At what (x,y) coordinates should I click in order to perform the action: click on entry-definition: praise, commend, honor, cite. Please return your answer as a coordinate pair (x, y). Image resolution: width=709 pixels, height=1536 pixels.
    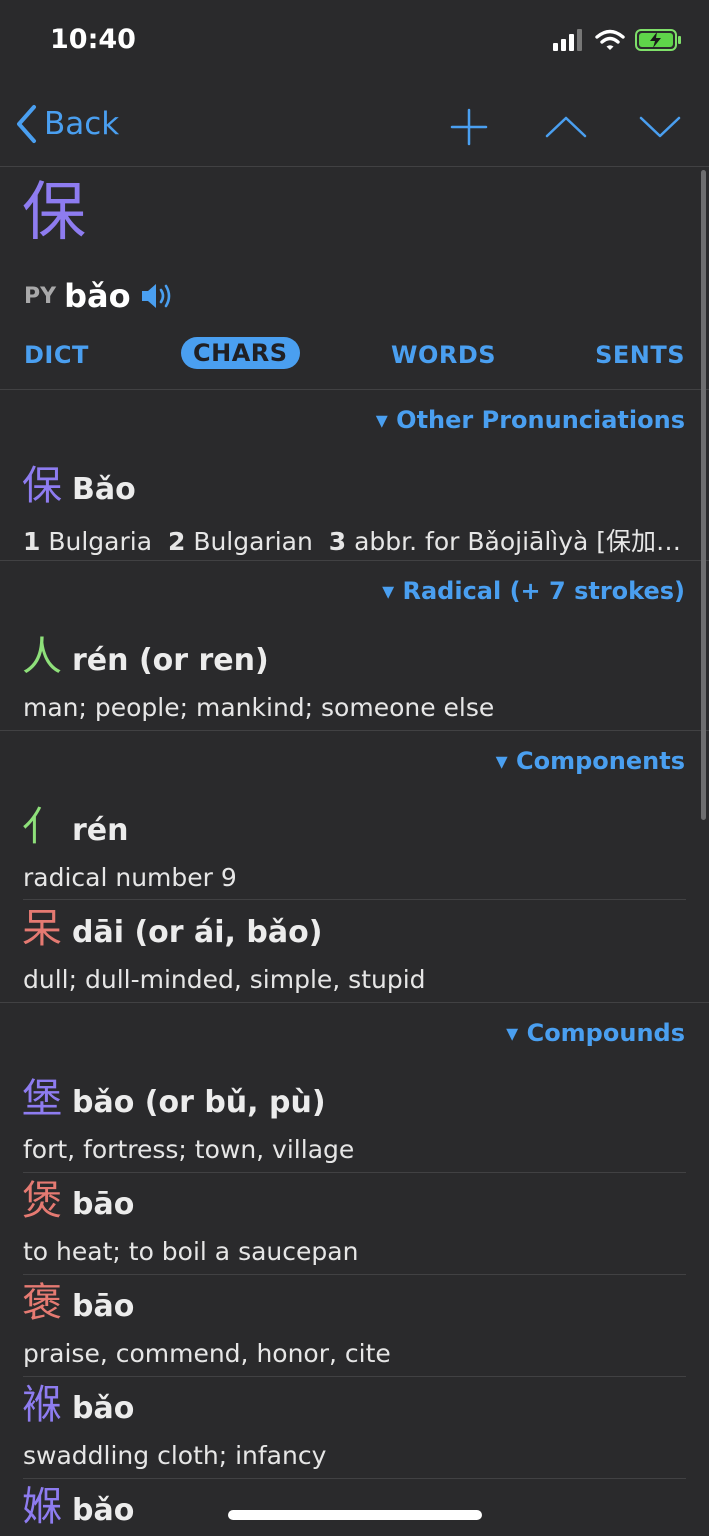
    Looking at the image, I should click on (207, 1353).